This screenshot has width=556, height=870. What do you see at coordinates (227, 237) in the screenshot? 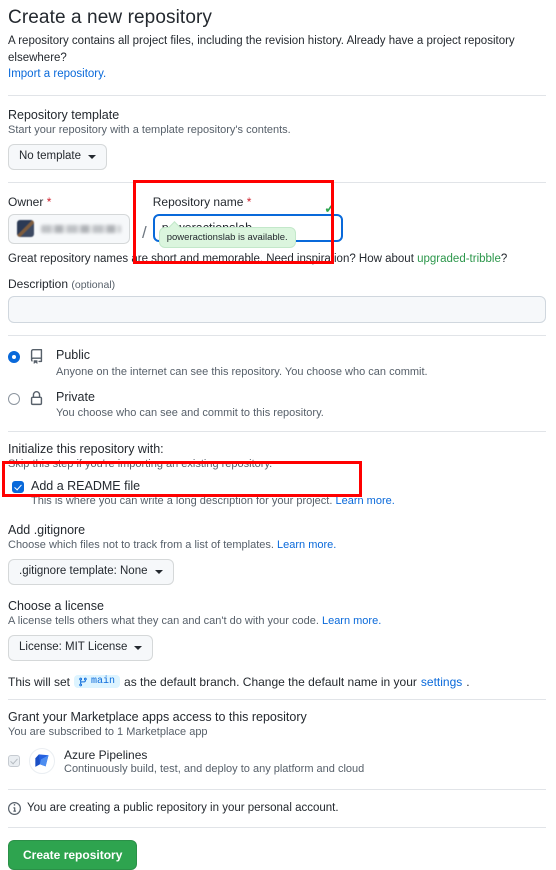
I see `name-availability-tooltip: poweractionslab is available.` at bounding box center [227, 237].